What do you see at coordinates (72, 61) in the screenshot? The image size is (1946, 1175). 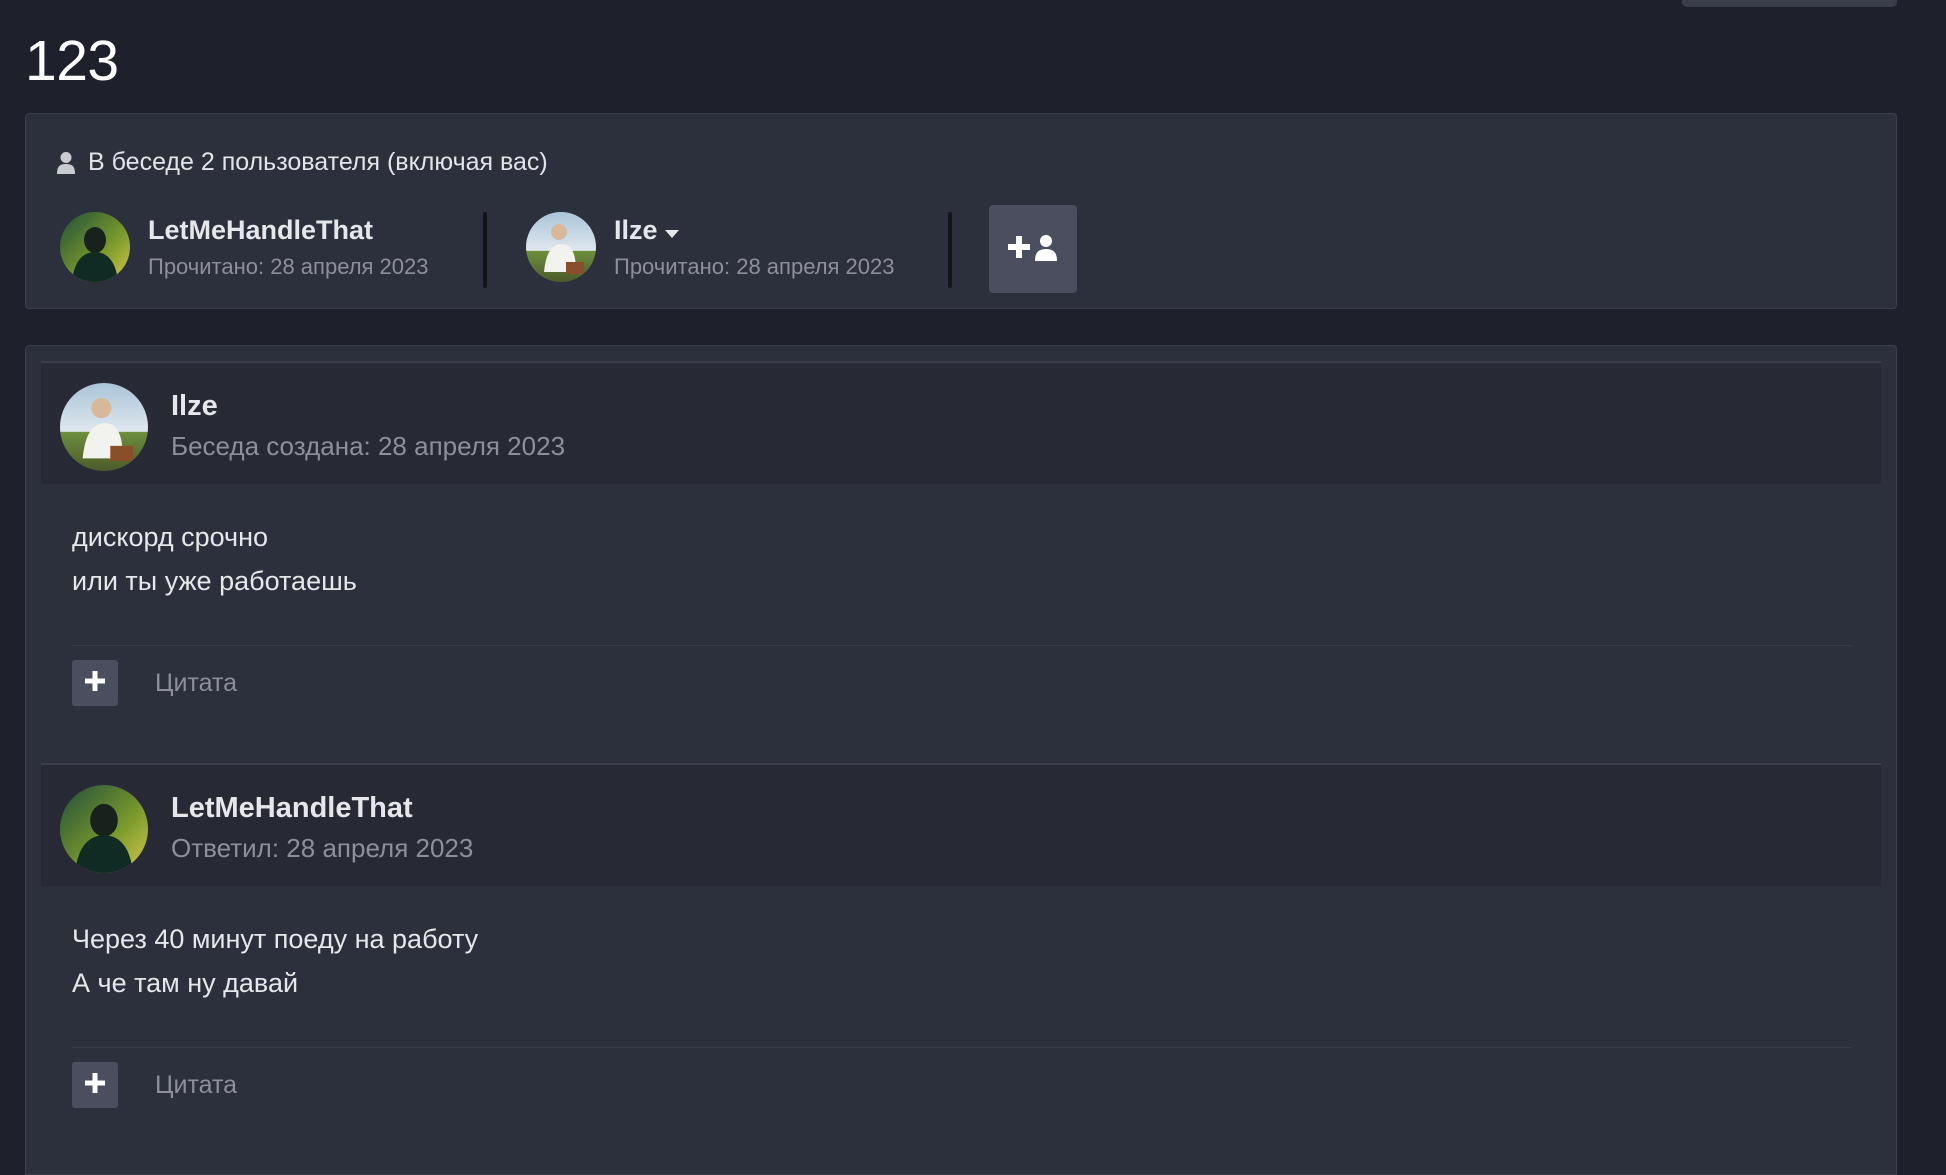 I see `page-title: 123` at bounding box center [72, 61].